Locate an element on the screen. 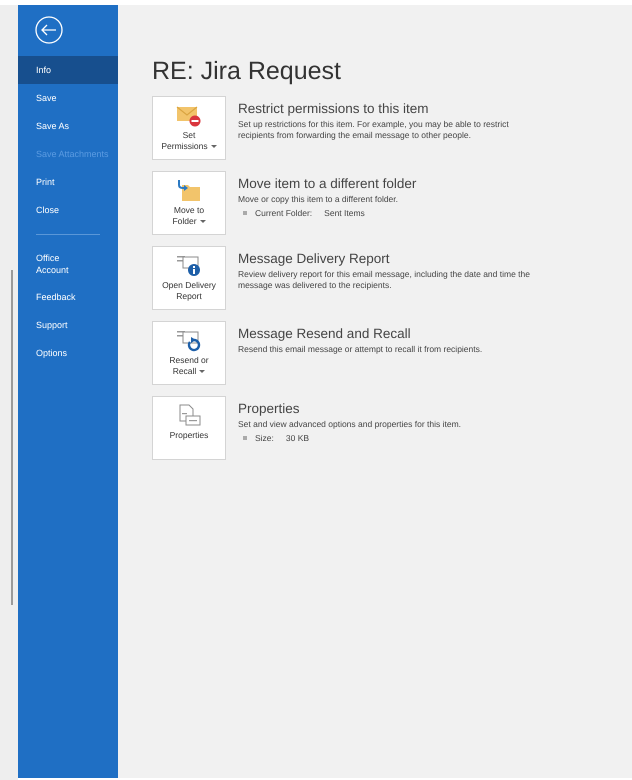 This screenshot has width=632, height=780. sidebar-item: Print is located at coordinates (68, 182).